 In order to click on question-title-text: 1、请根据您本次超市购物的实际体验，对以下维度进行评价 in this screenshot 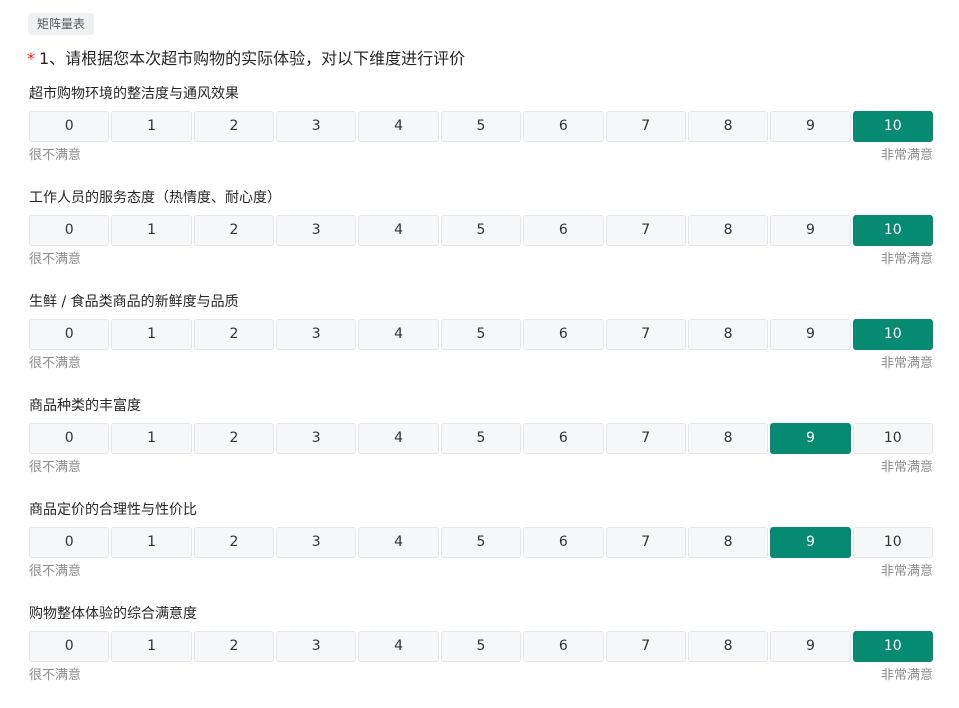, I will do `click(252, 58)`.